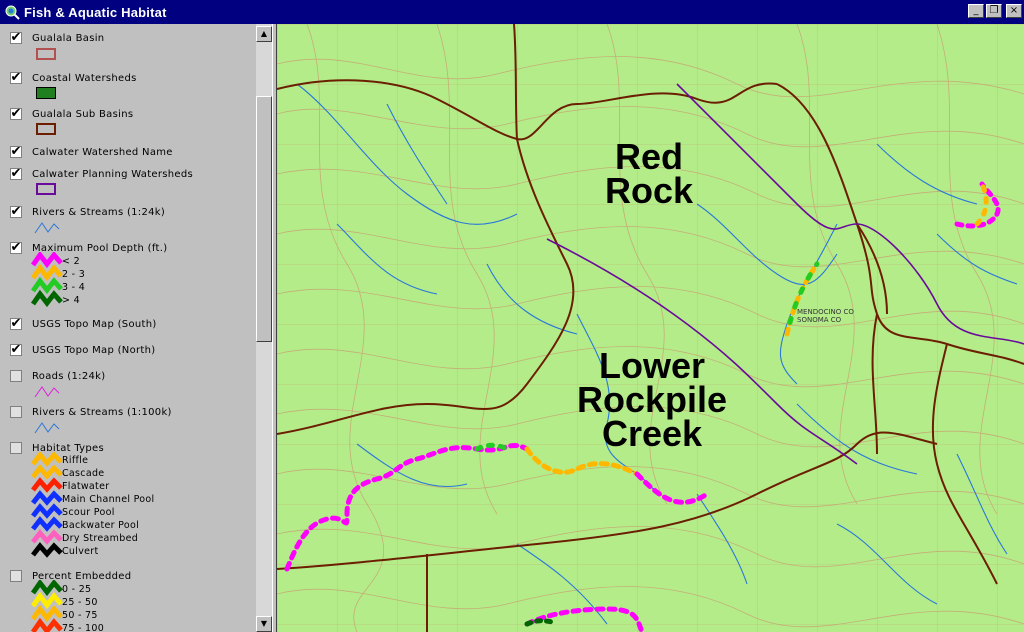 The width and height of the screenshot is (1024, 632). I want to click on class-label: Culvert, so click(80, 551).